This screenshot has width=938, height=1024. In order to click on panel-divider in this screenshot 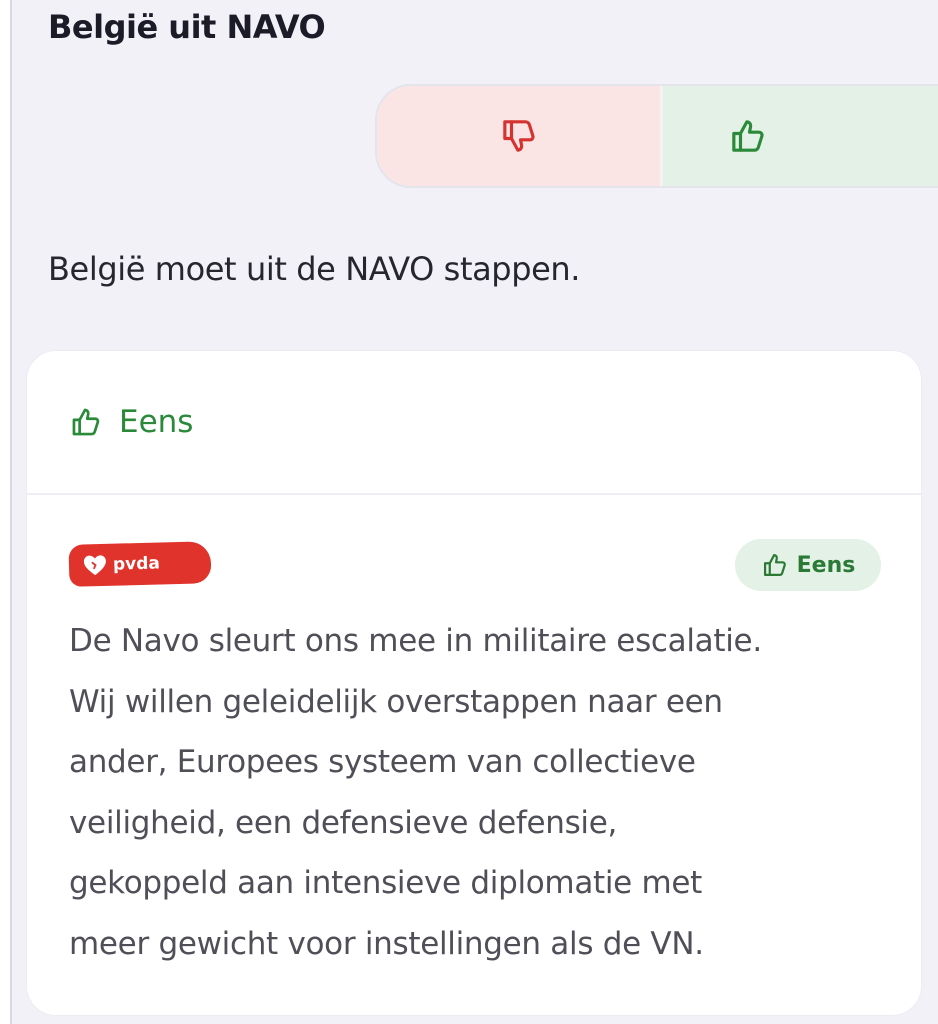, I will do `click(11, 512)`.